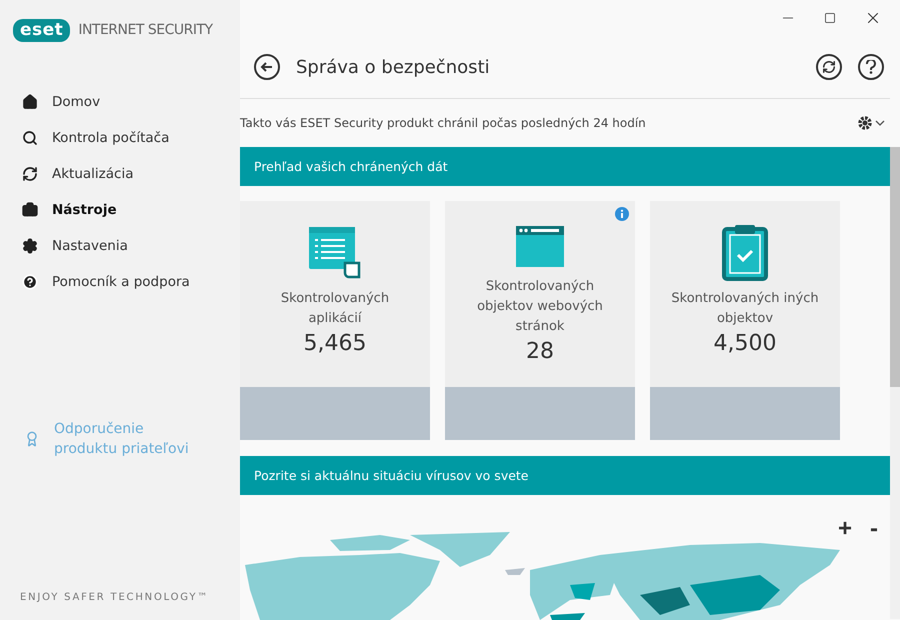 This screenshot has width=900, height=620. What do you see at coordinates (745, 309) in the screenshot?
I see `stat-label: Skontrolovaných iných objektov` at bounding box center [745, 309].